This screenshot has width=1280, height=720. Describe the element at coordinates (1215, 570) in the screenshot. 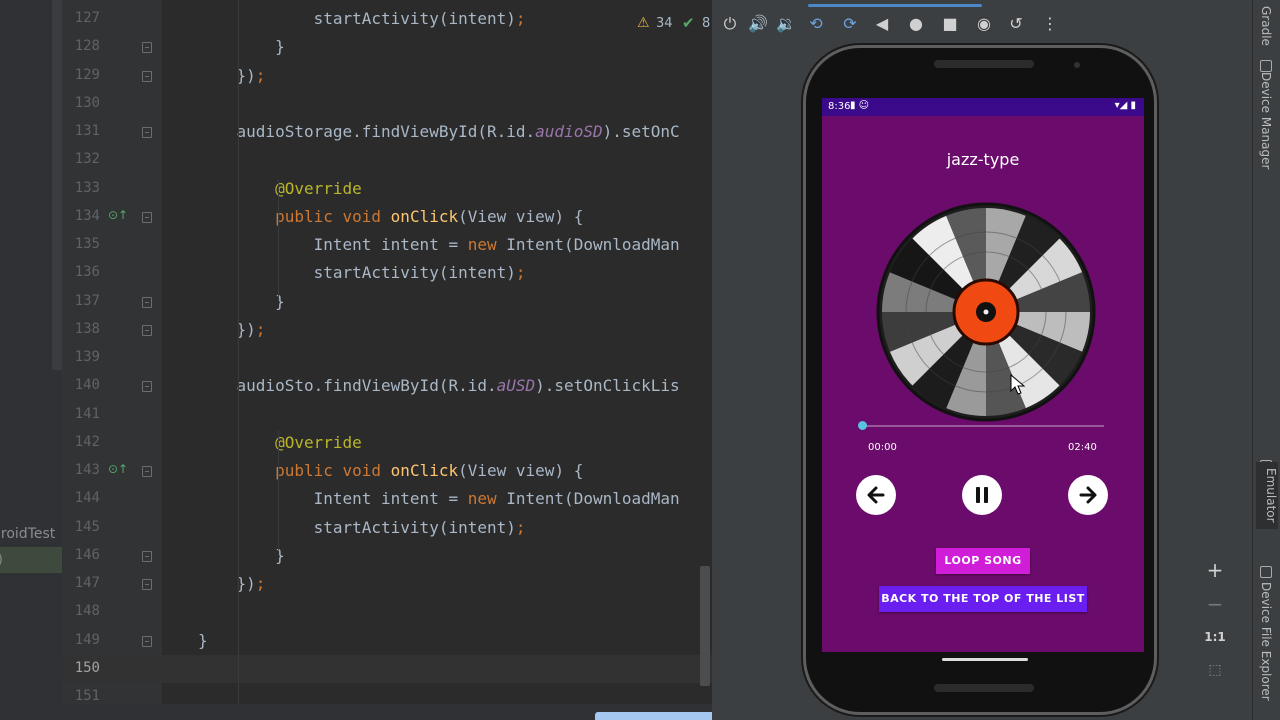

I see `zoom-in-button: +` at that location.